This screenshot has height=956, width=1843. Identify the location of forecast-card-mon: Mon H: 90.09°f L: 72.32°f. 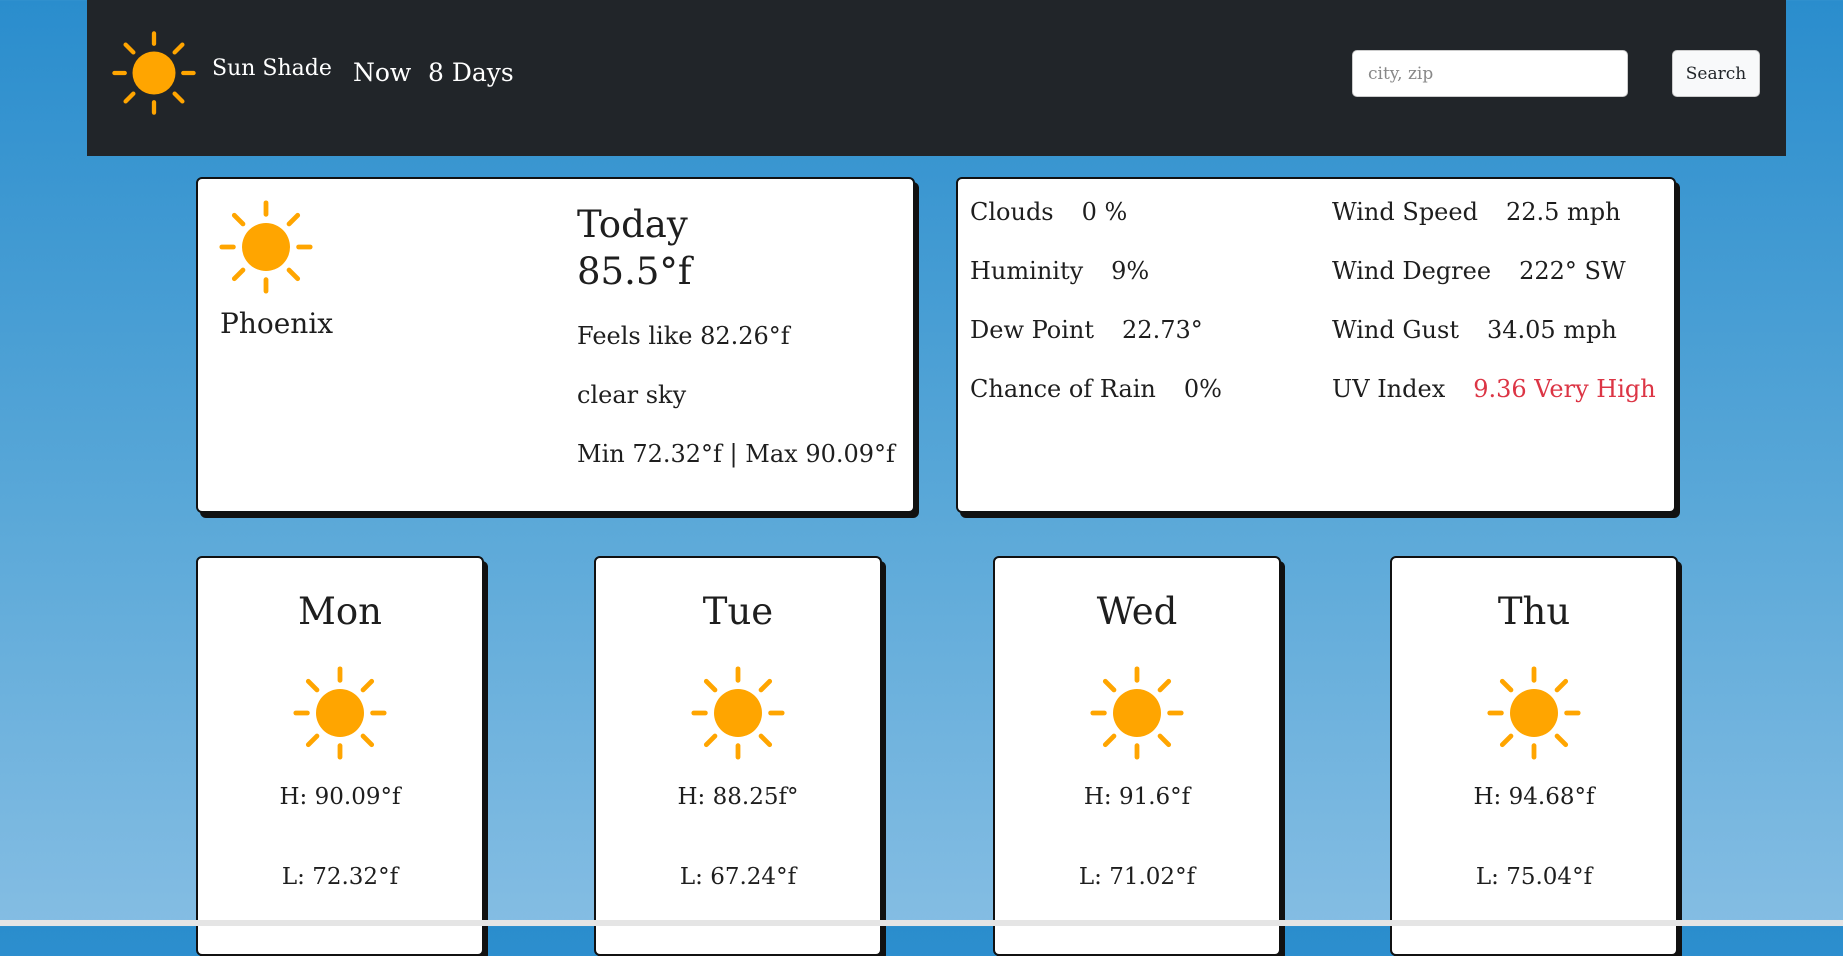
(340, 756).